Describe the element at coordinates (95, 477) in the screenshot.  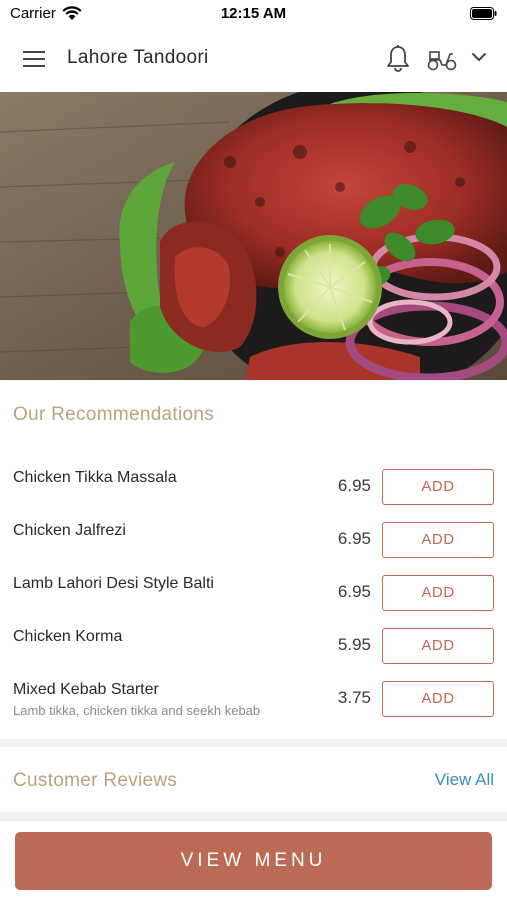
I see `item-name: Chicken Tikka Massala` at that location.